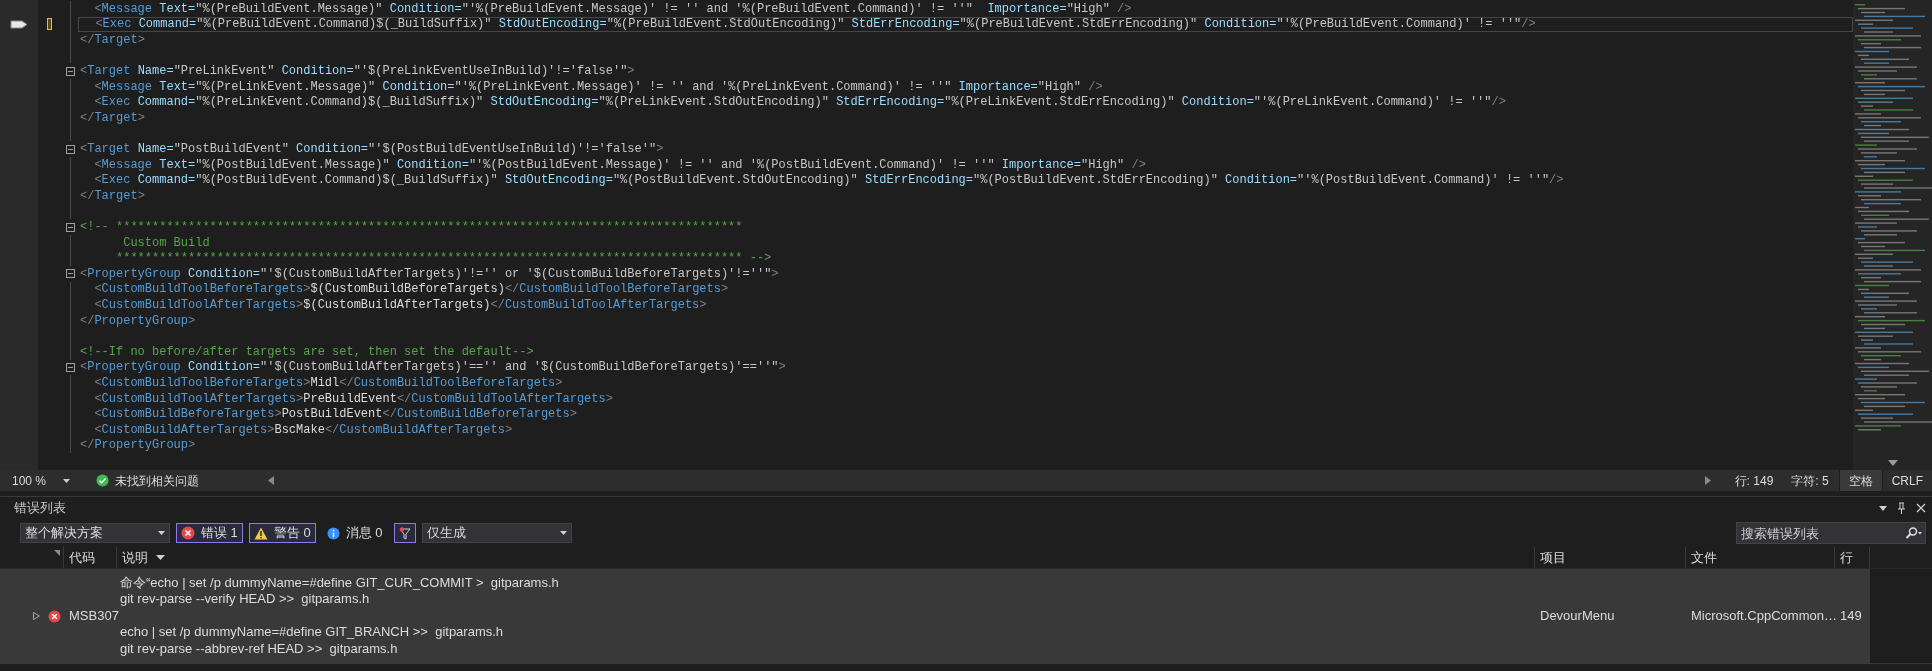 The height and width of the screenshot is (671, 1932). Describe the element at coordinates (612, 9) in the screenshot. I see `code-line: <Message Text="%(PreBuildEvent.Message)" Condition="'%(PreBuildEvent.Message)' != '' and '%(PreBuildEvent.Command)' != ''" Importance="High" />` at that location.